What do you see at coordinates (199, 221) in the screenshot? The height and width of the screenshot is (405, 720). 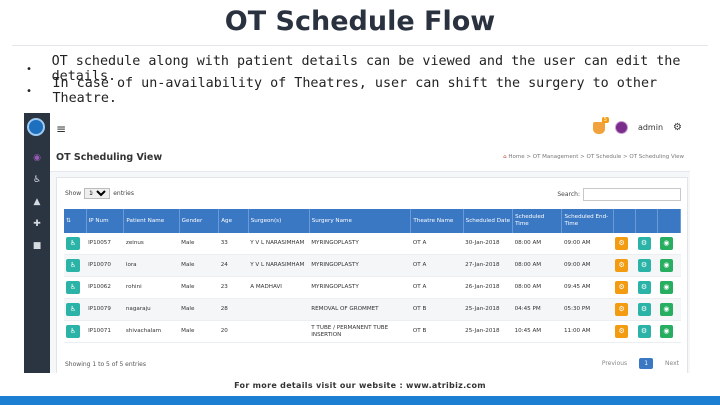 I see `col-gender: Gender` at bounding box center [199, 221].